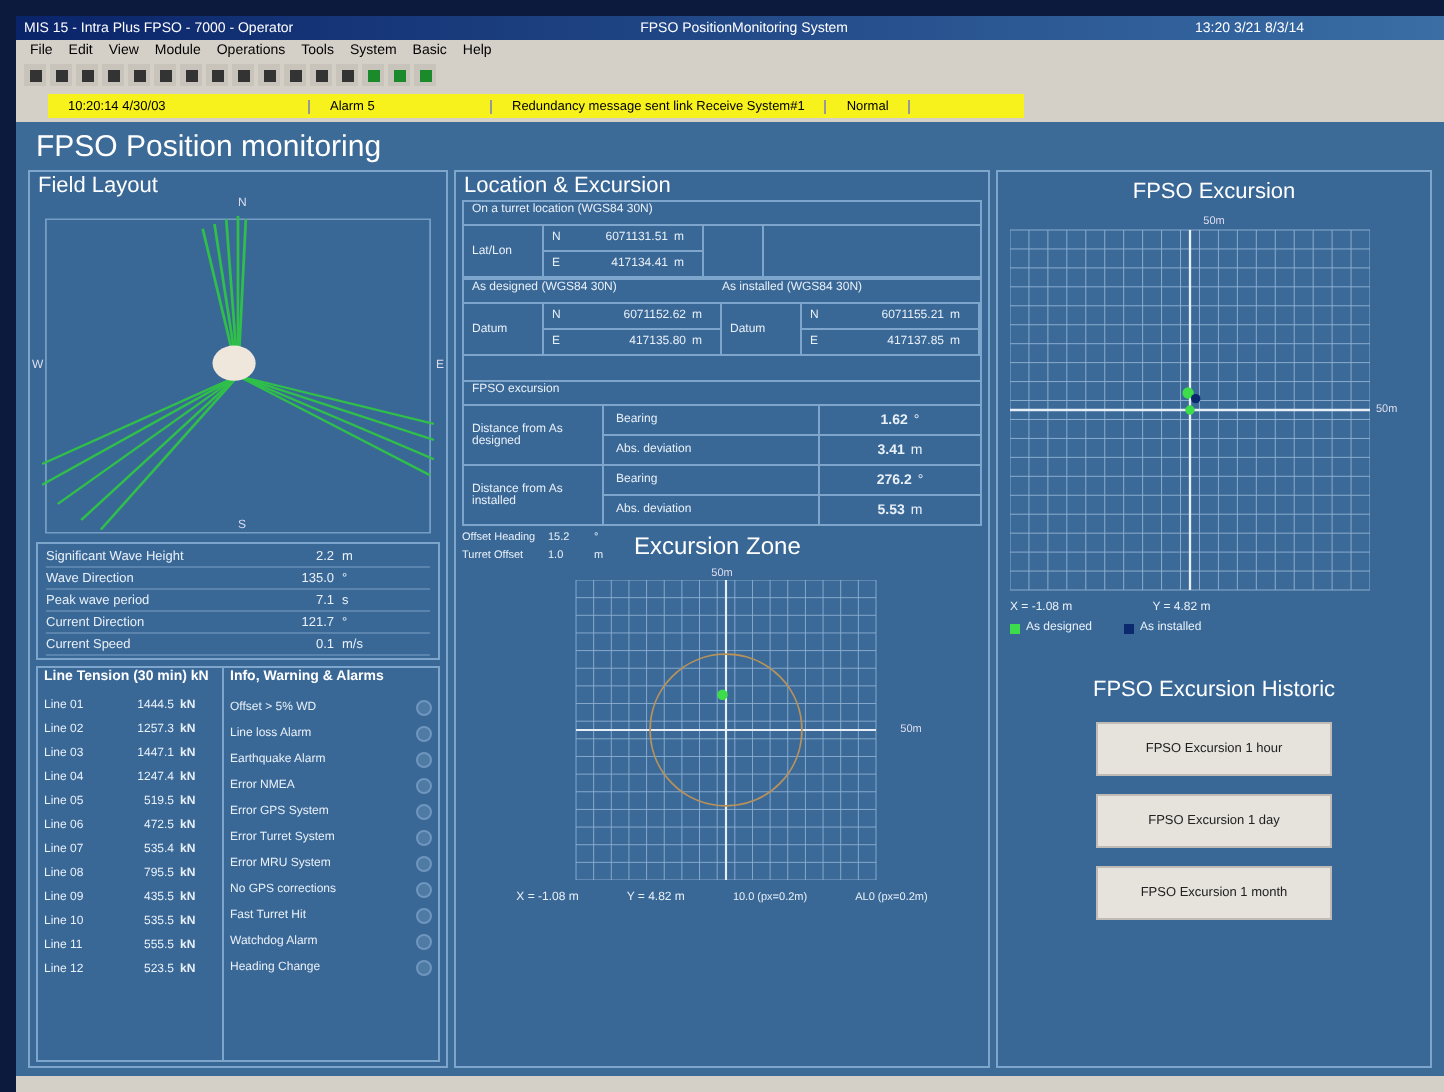 This screenshot has height=1092, width=1444. What do you see at coordinates (1214, 193) in the screenshot?
I see `chart-title: FPSO Excursion` at bounding box center [1214, 193].